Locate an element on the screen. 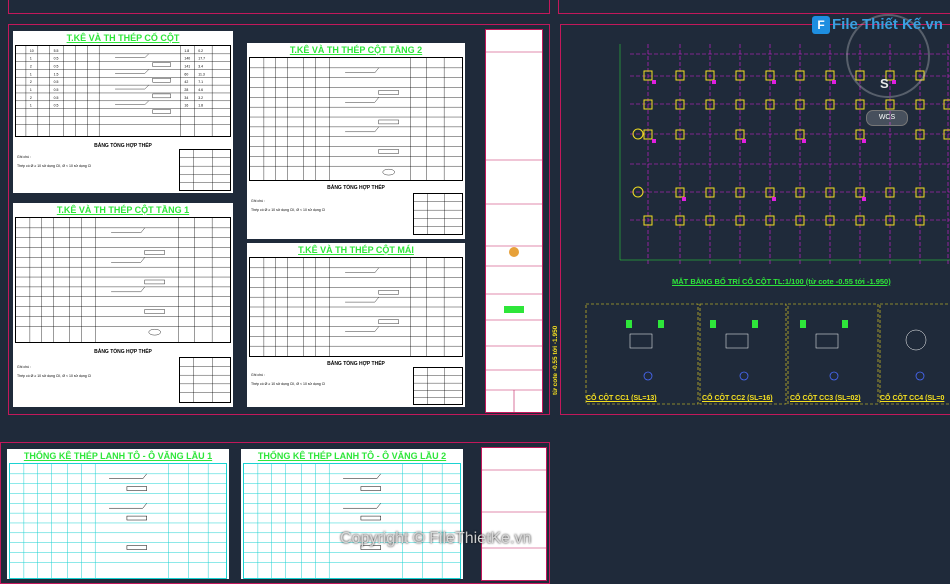 This screenshot has height=584, width=950. svg-text: 10 is located at coordinates (32, 51).